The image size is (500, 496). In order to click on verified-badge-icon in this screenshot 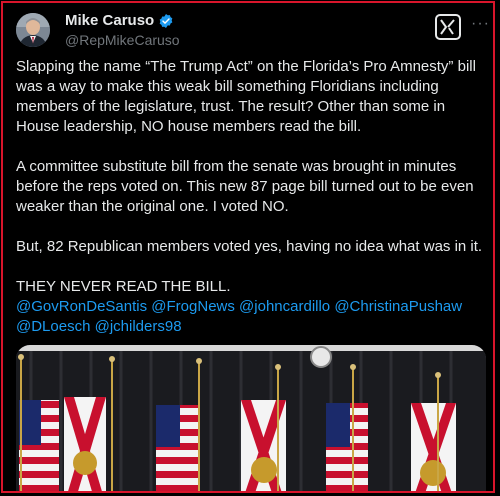, I will do `click(166, 21)`.